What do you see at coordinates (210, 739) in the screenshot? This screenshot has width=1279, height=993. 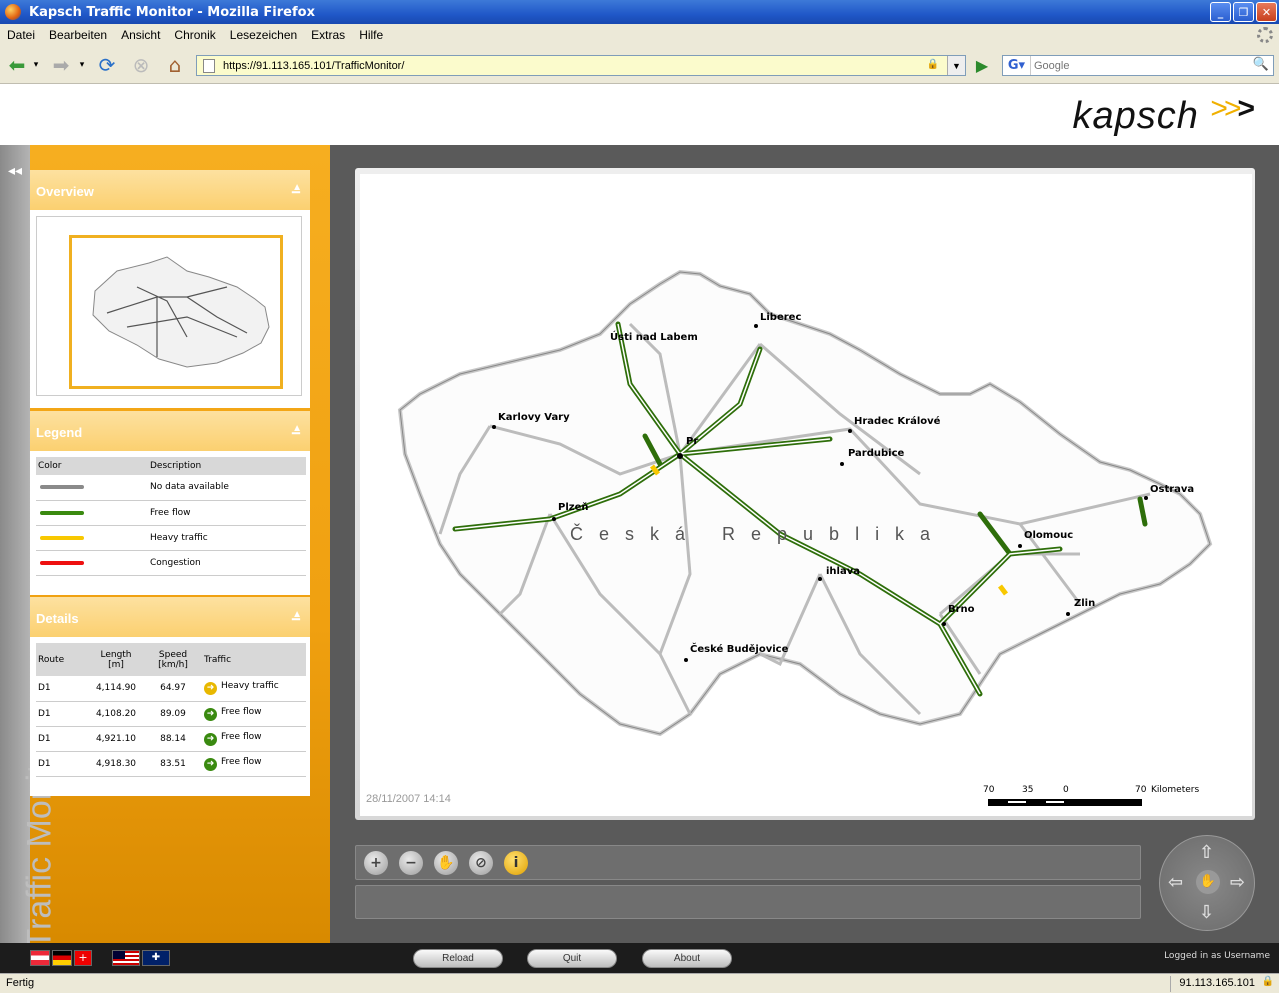 I see `free-flow-icon: ➜` at bounding box center [210, 739].